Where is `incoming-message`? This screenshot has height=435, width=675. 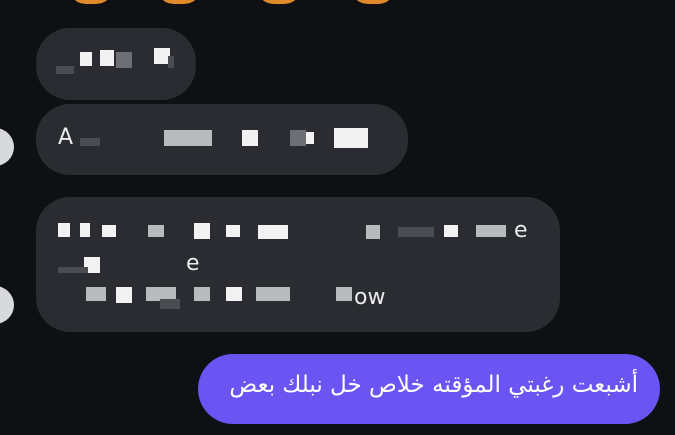
incoming-message is located at coordinates (116, 64).